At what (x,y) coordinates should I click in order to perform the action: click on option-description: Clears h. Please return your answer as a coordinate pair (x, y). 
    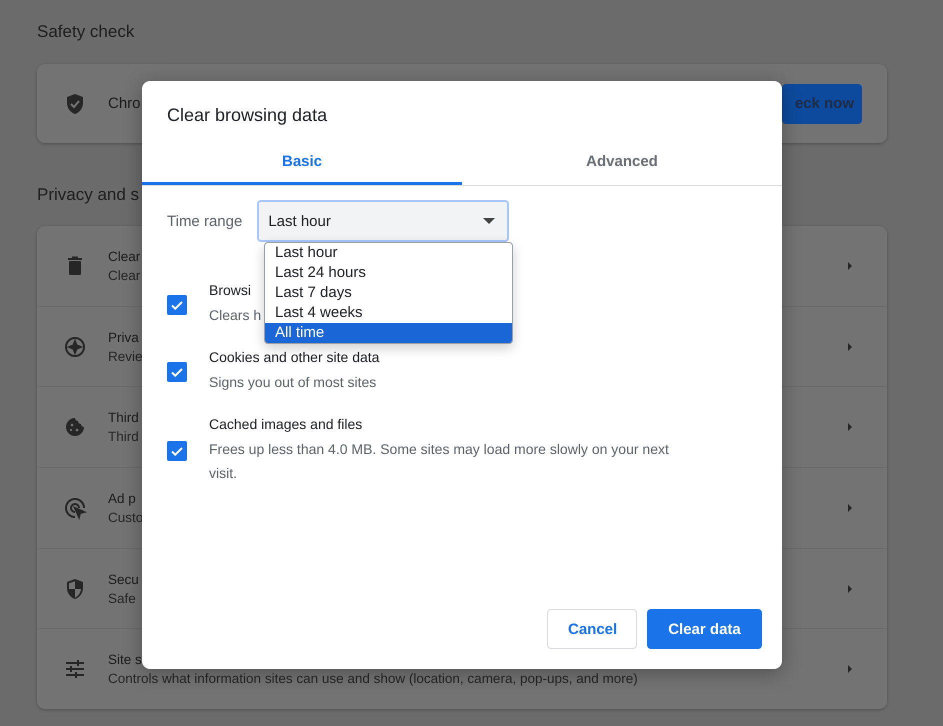
    Looking at the image, I should click on (235, 315).